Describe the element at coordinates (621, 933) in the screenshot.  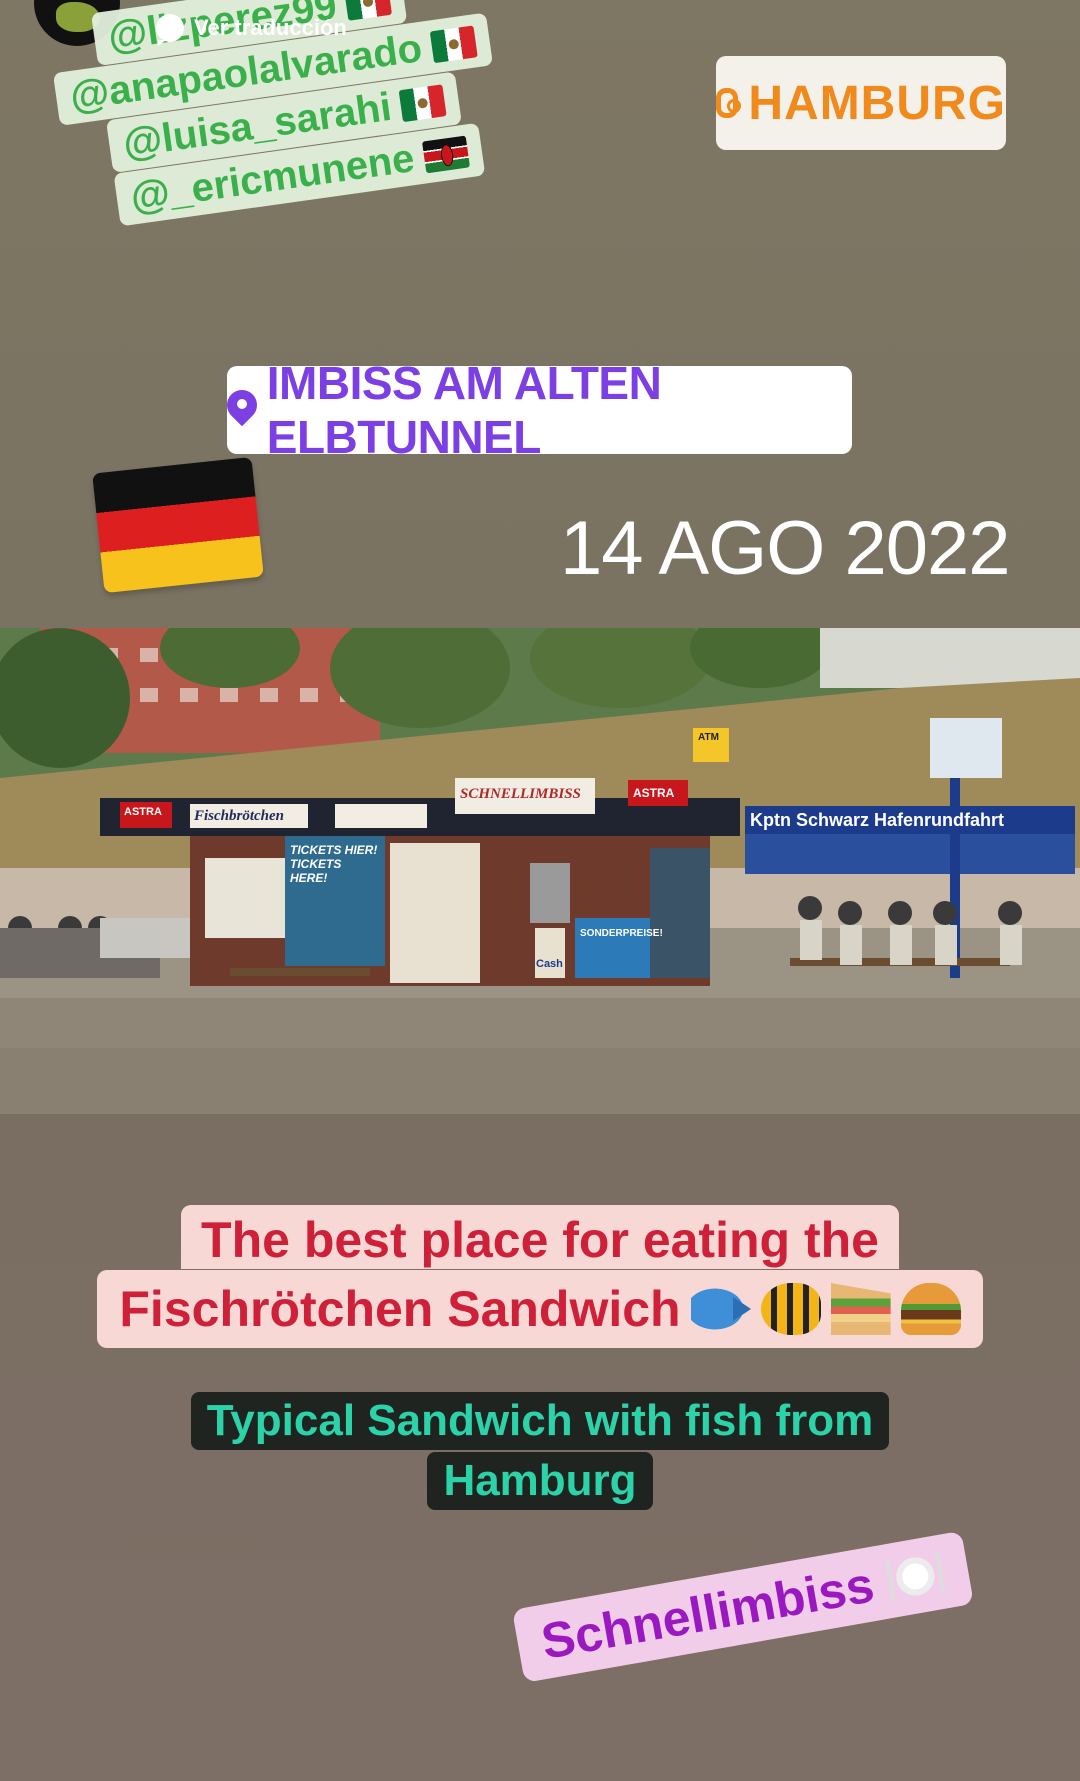
I see `sonderpreise-sign: SONDERPREISE!` at that location.